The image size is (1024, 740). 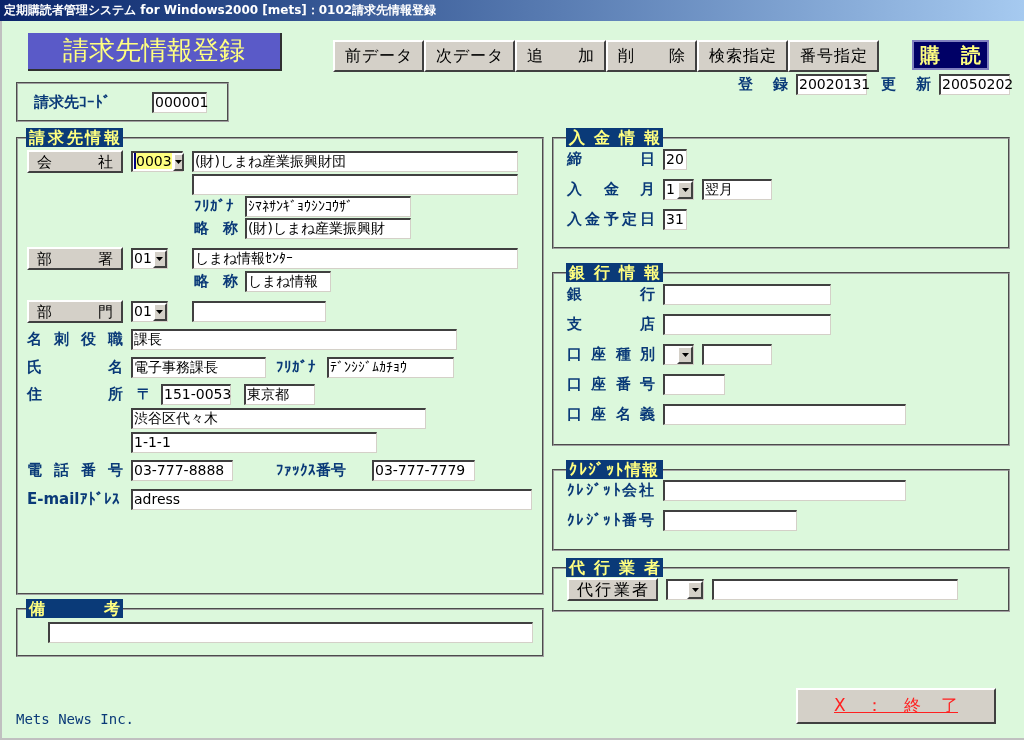 What do you see at coordinates (198, 367) in the screenshot?
I see `input-field: 電子事務課長` at bounding box center [198, 367].